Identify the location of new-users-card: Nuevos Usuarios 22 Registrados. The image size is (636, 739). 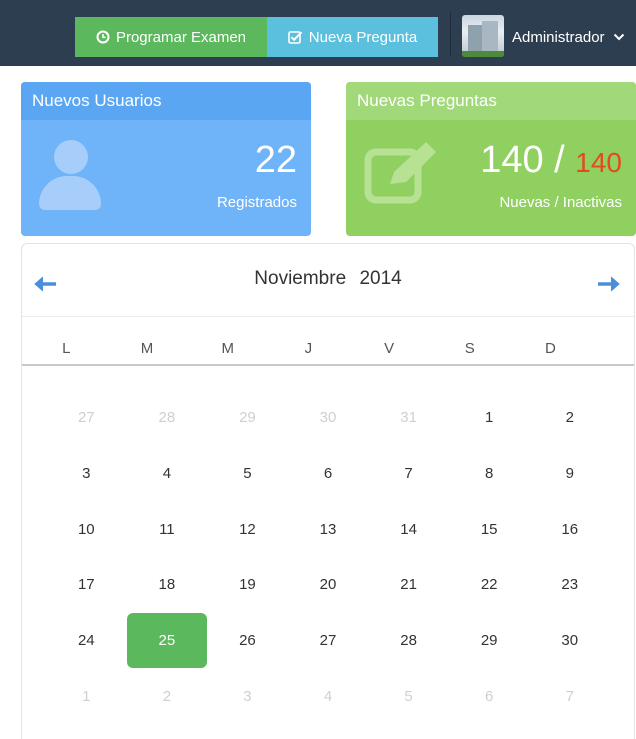
(166, 159).